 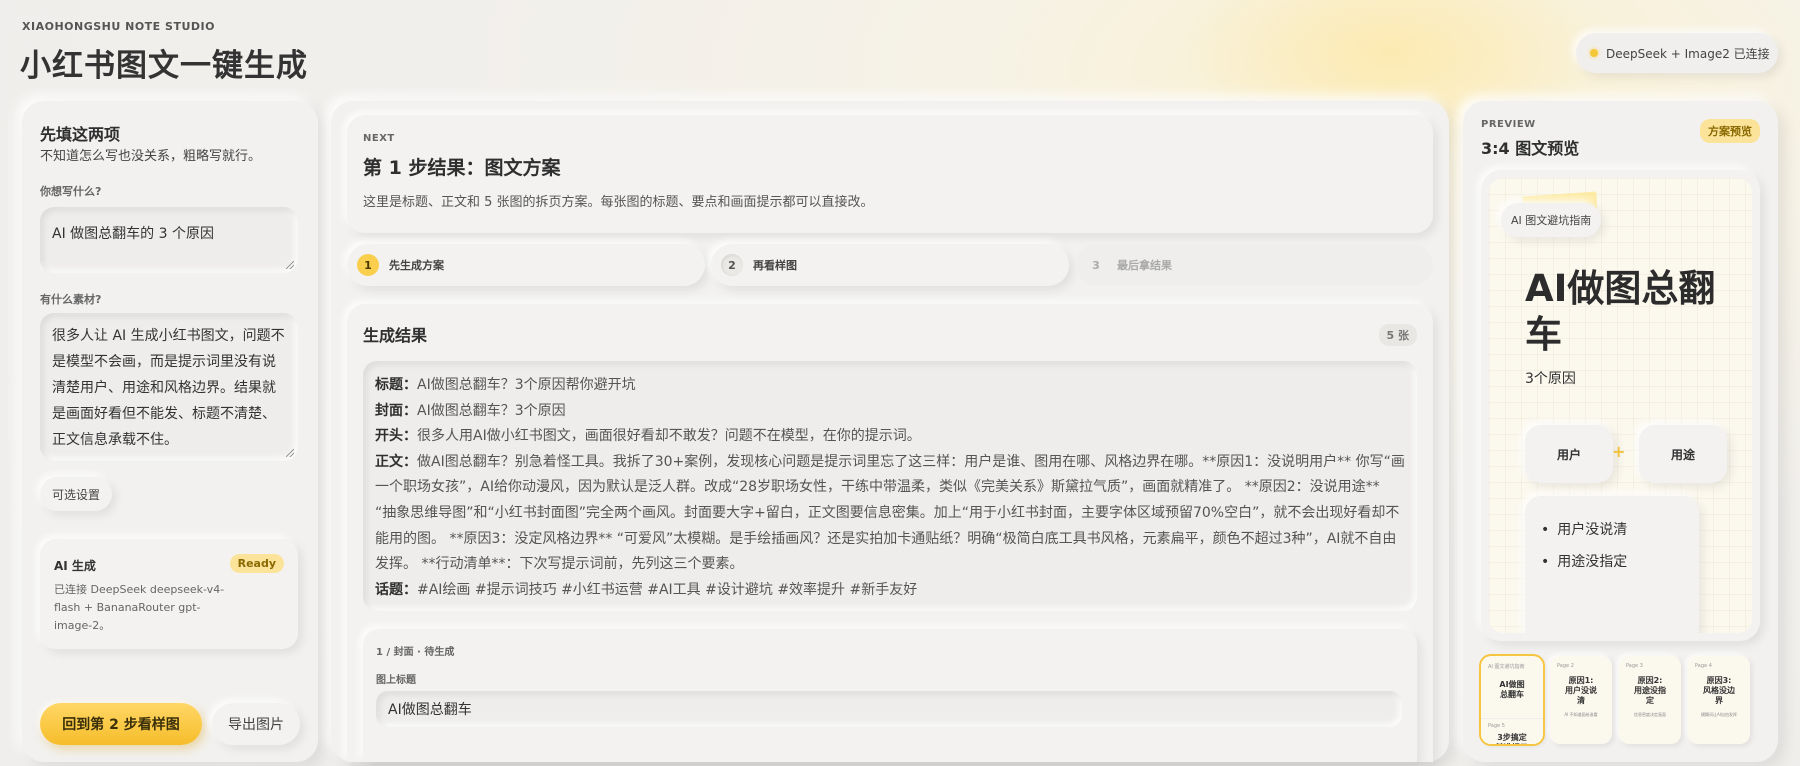 I want to click on thumbnail-2: Page 2 原因1: 用户没说 清 AI 不知道画给谁看, so click(x=1581, y=700).